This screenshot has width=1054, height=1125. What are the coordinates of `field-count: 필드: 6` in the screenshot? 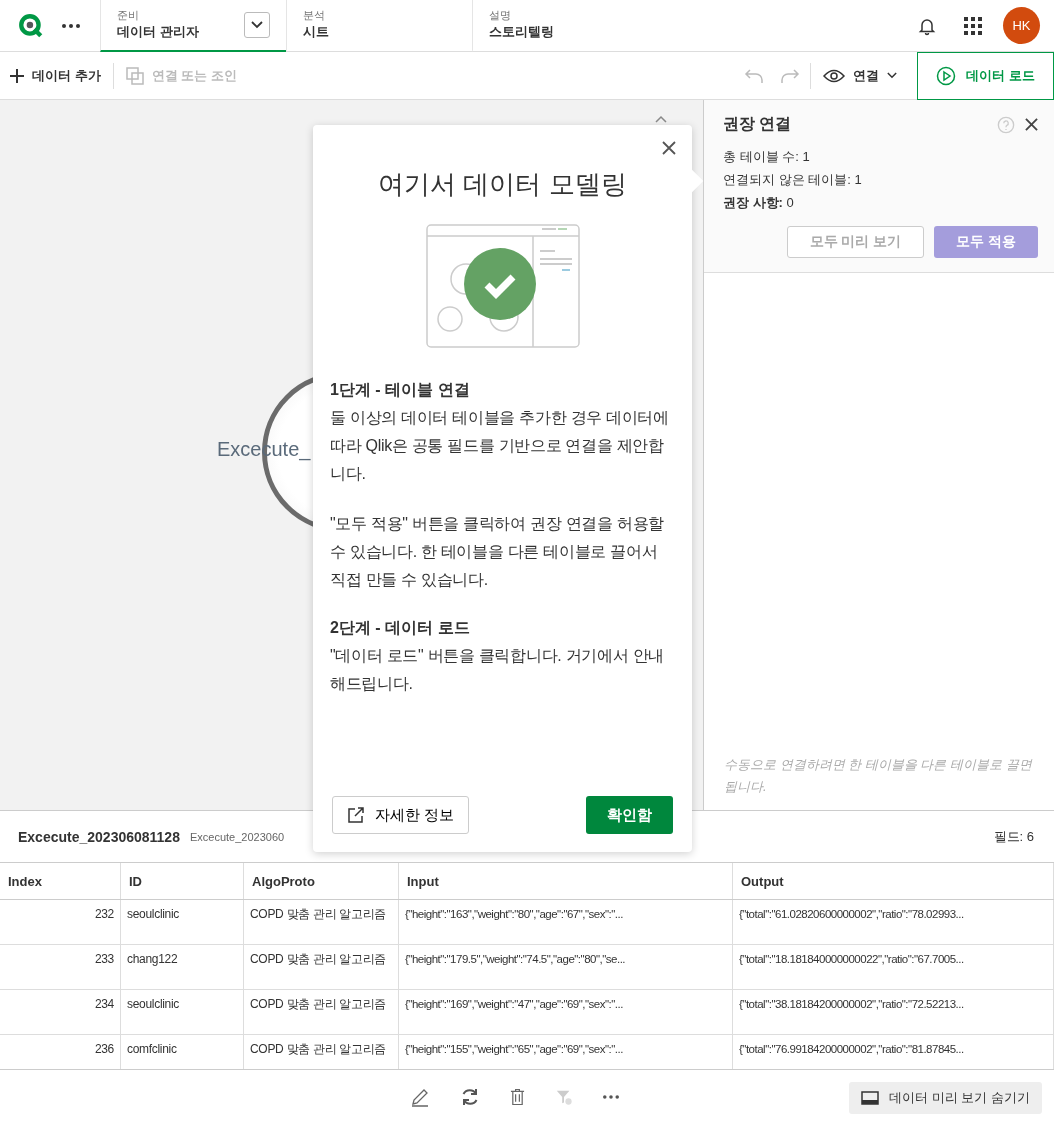 It's located at (1013, 836).